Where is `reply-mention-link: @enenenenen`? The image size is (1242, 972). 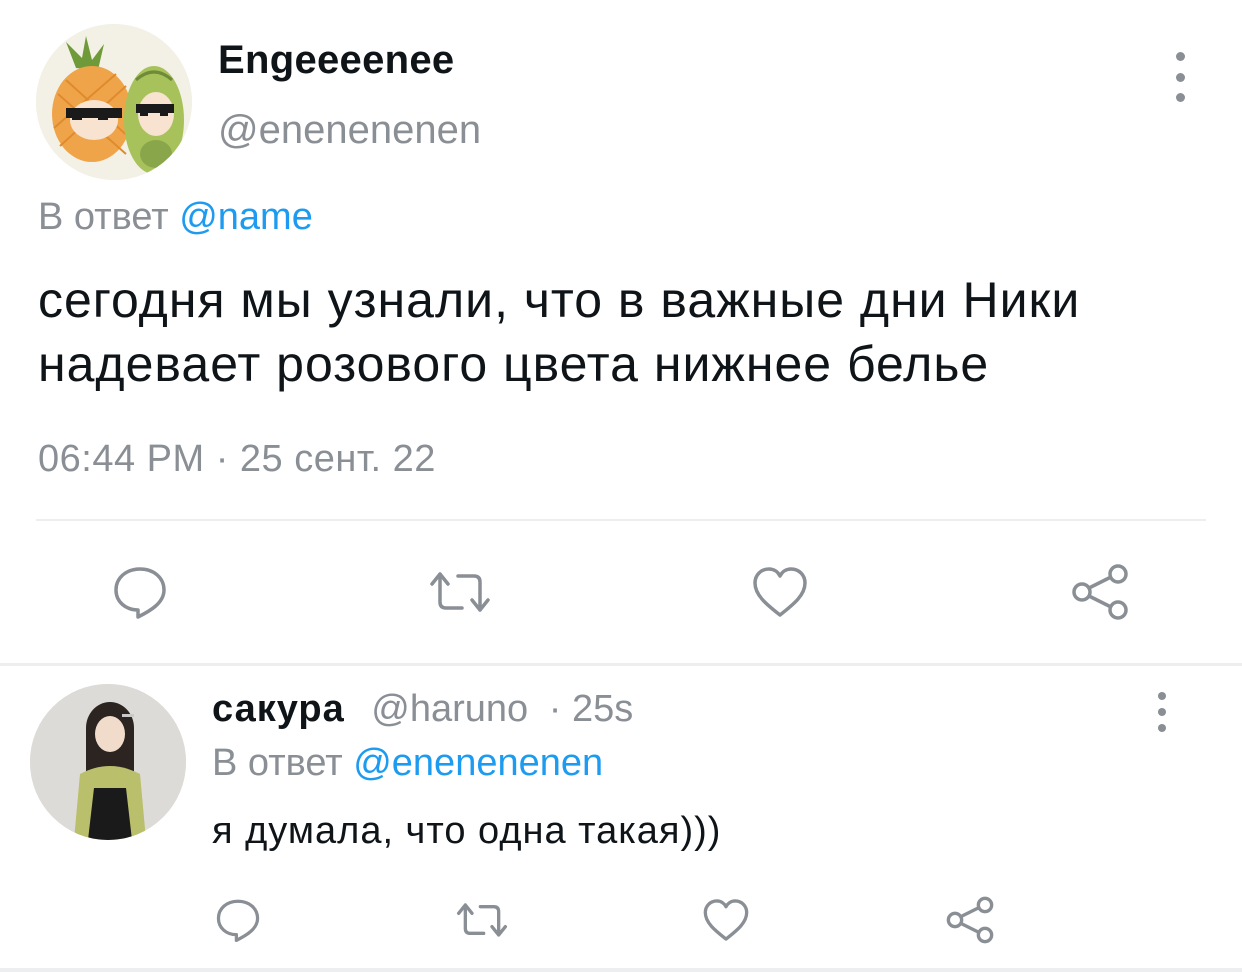 reply-mention-link: @enenenenen is located at coordinates (478, 763).